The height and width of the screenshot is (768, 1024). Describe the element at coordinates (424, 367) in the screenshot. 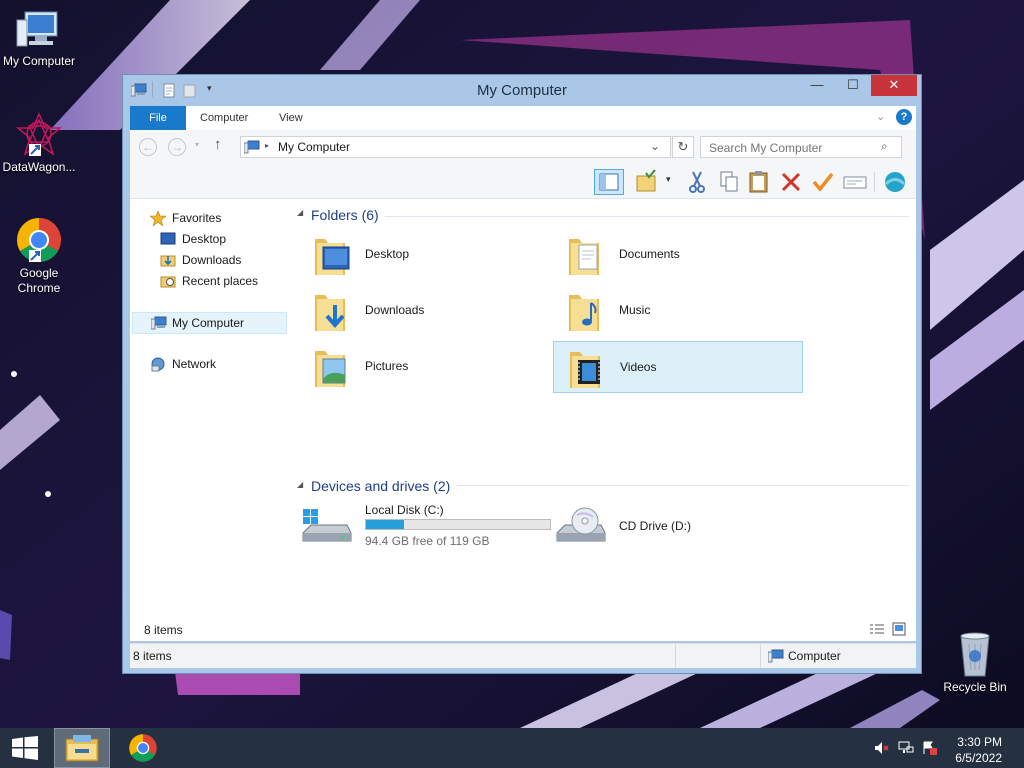

I see `folder-pictures: Pictures` at that location.